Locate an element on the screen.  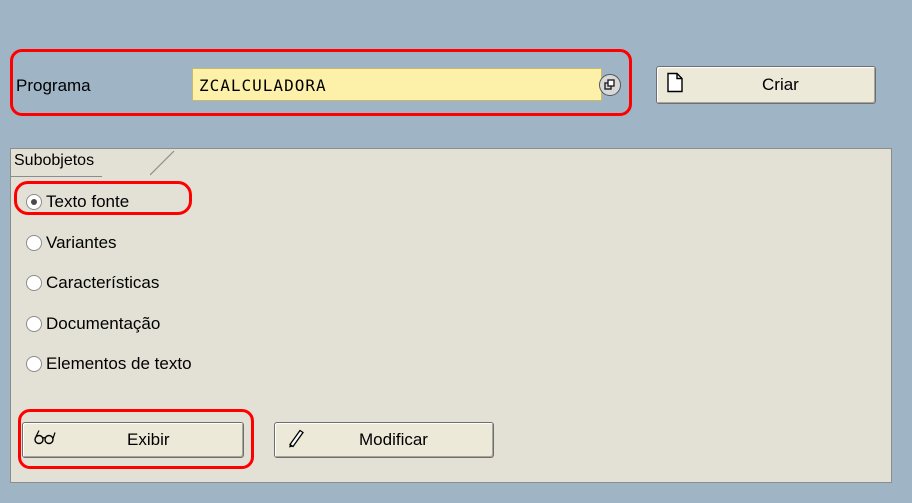
radio-label: Elementos de texto is located at coordinates (119, 363).